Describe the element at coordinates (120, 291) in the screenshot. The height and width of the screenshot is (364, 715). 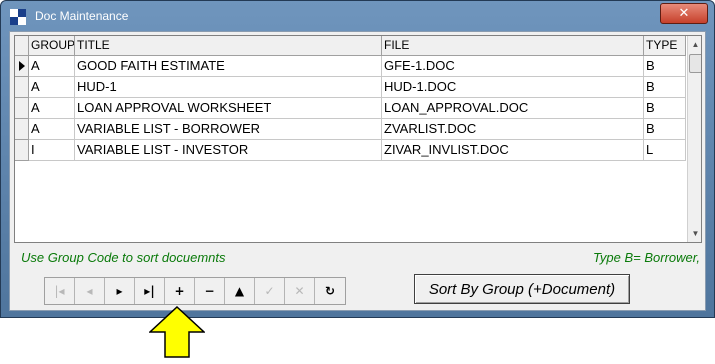
I see `next-record-button: ▸` at that location.